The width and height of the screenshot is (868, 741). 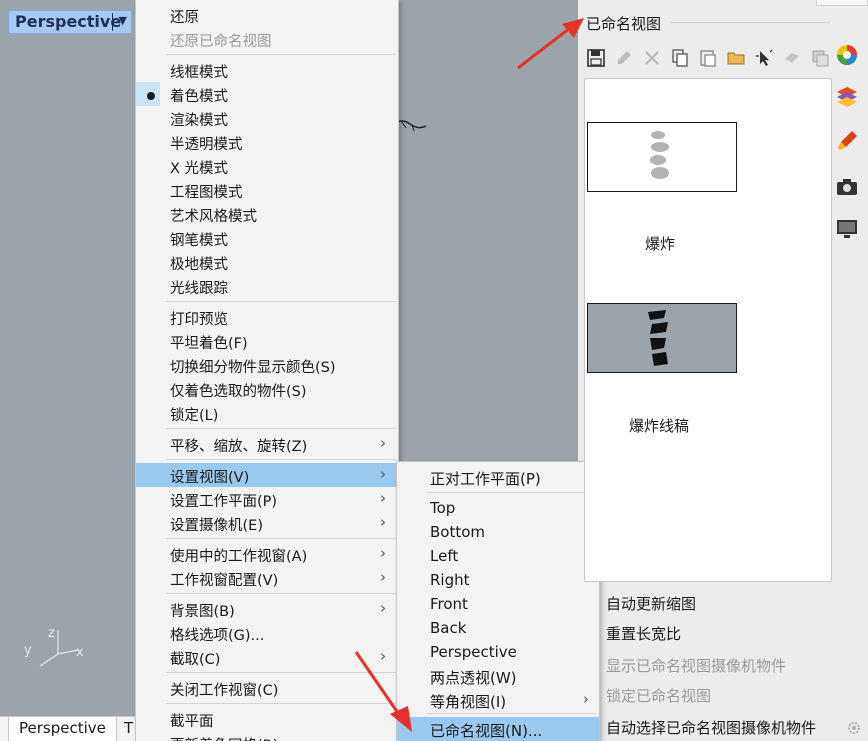 I want to click on menu-item: X 光模式, so click(x=267, y=166).